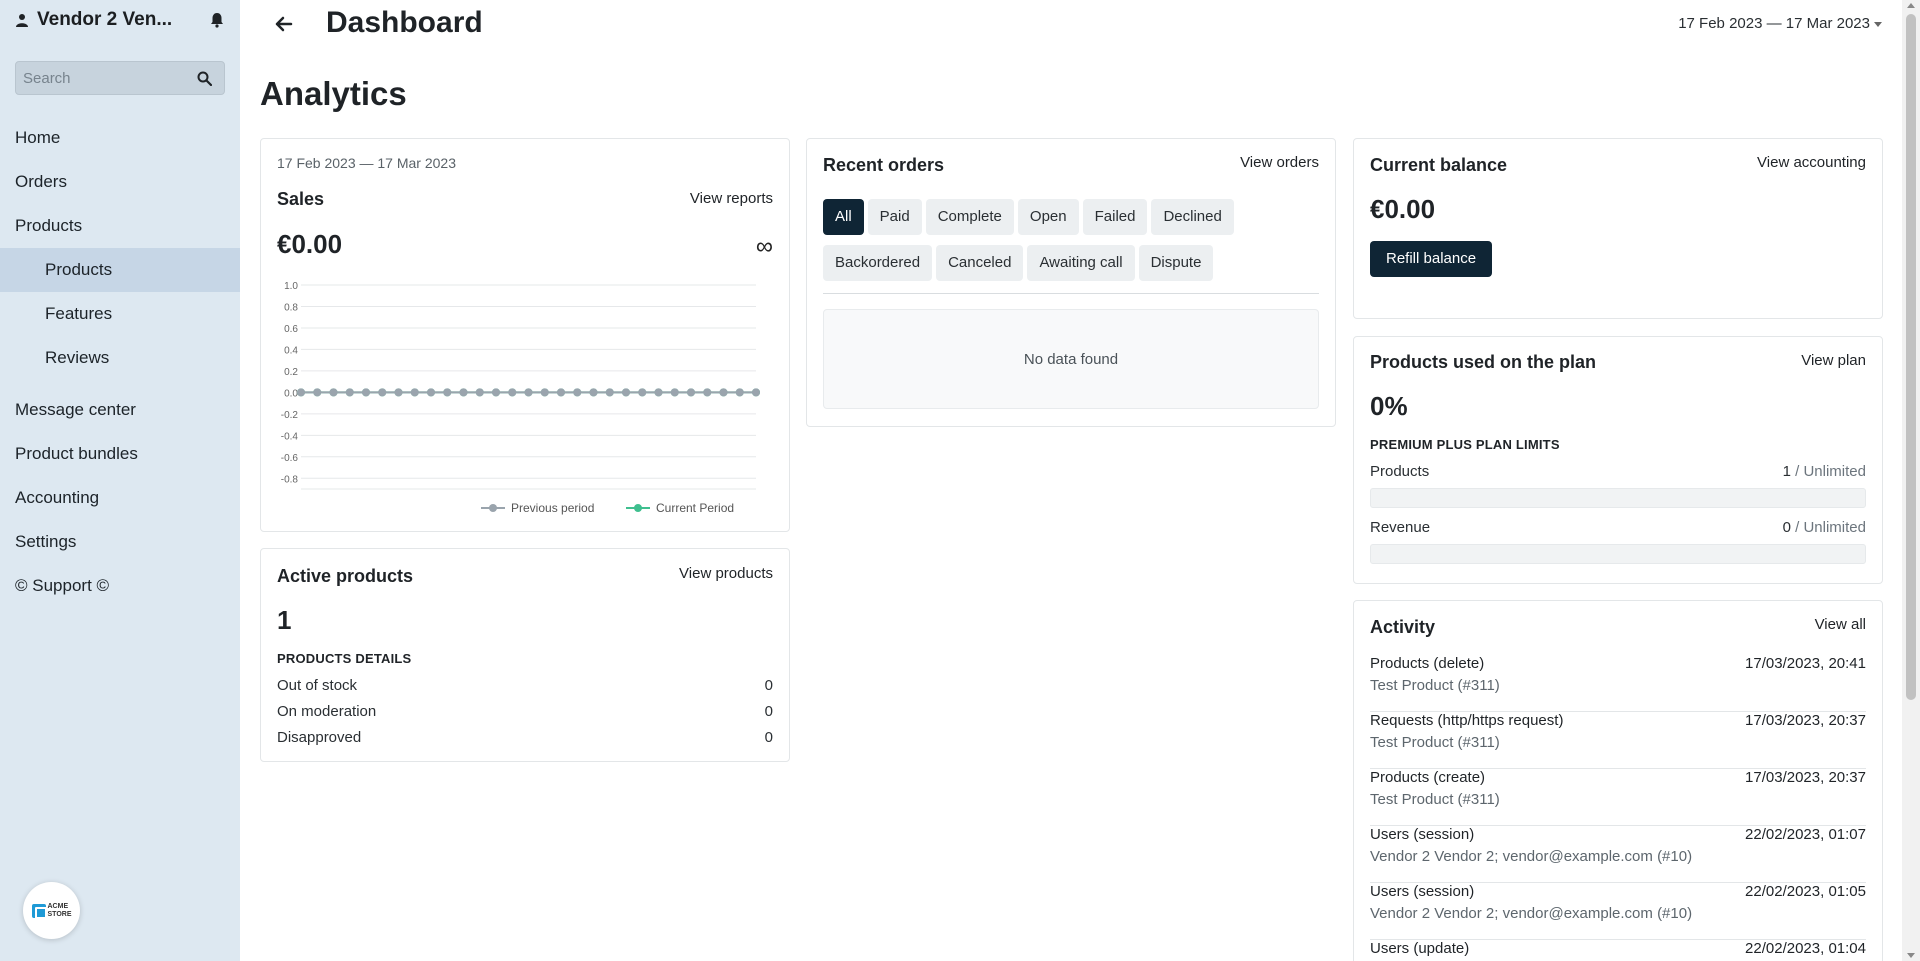 The height and width of the screenshot is (961, 1920). What do you see at coordinates (1465, 444) in the screenshot?
I see `plan-limits-label: PREMIUM PLUS PLAN LIMITS` at bounding box center [1465, 444].